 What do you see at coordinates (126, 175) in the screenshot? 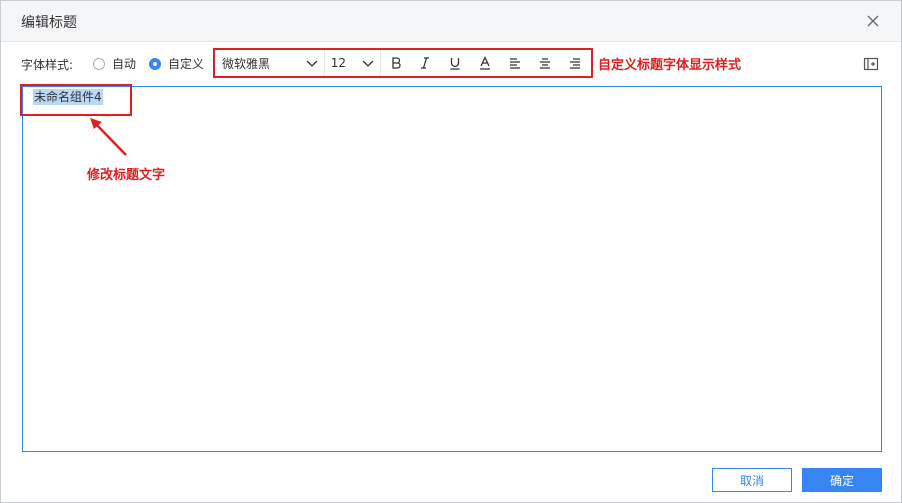
I see `editor-annotation: 修改标题文字` at bounding box center [126, 175].